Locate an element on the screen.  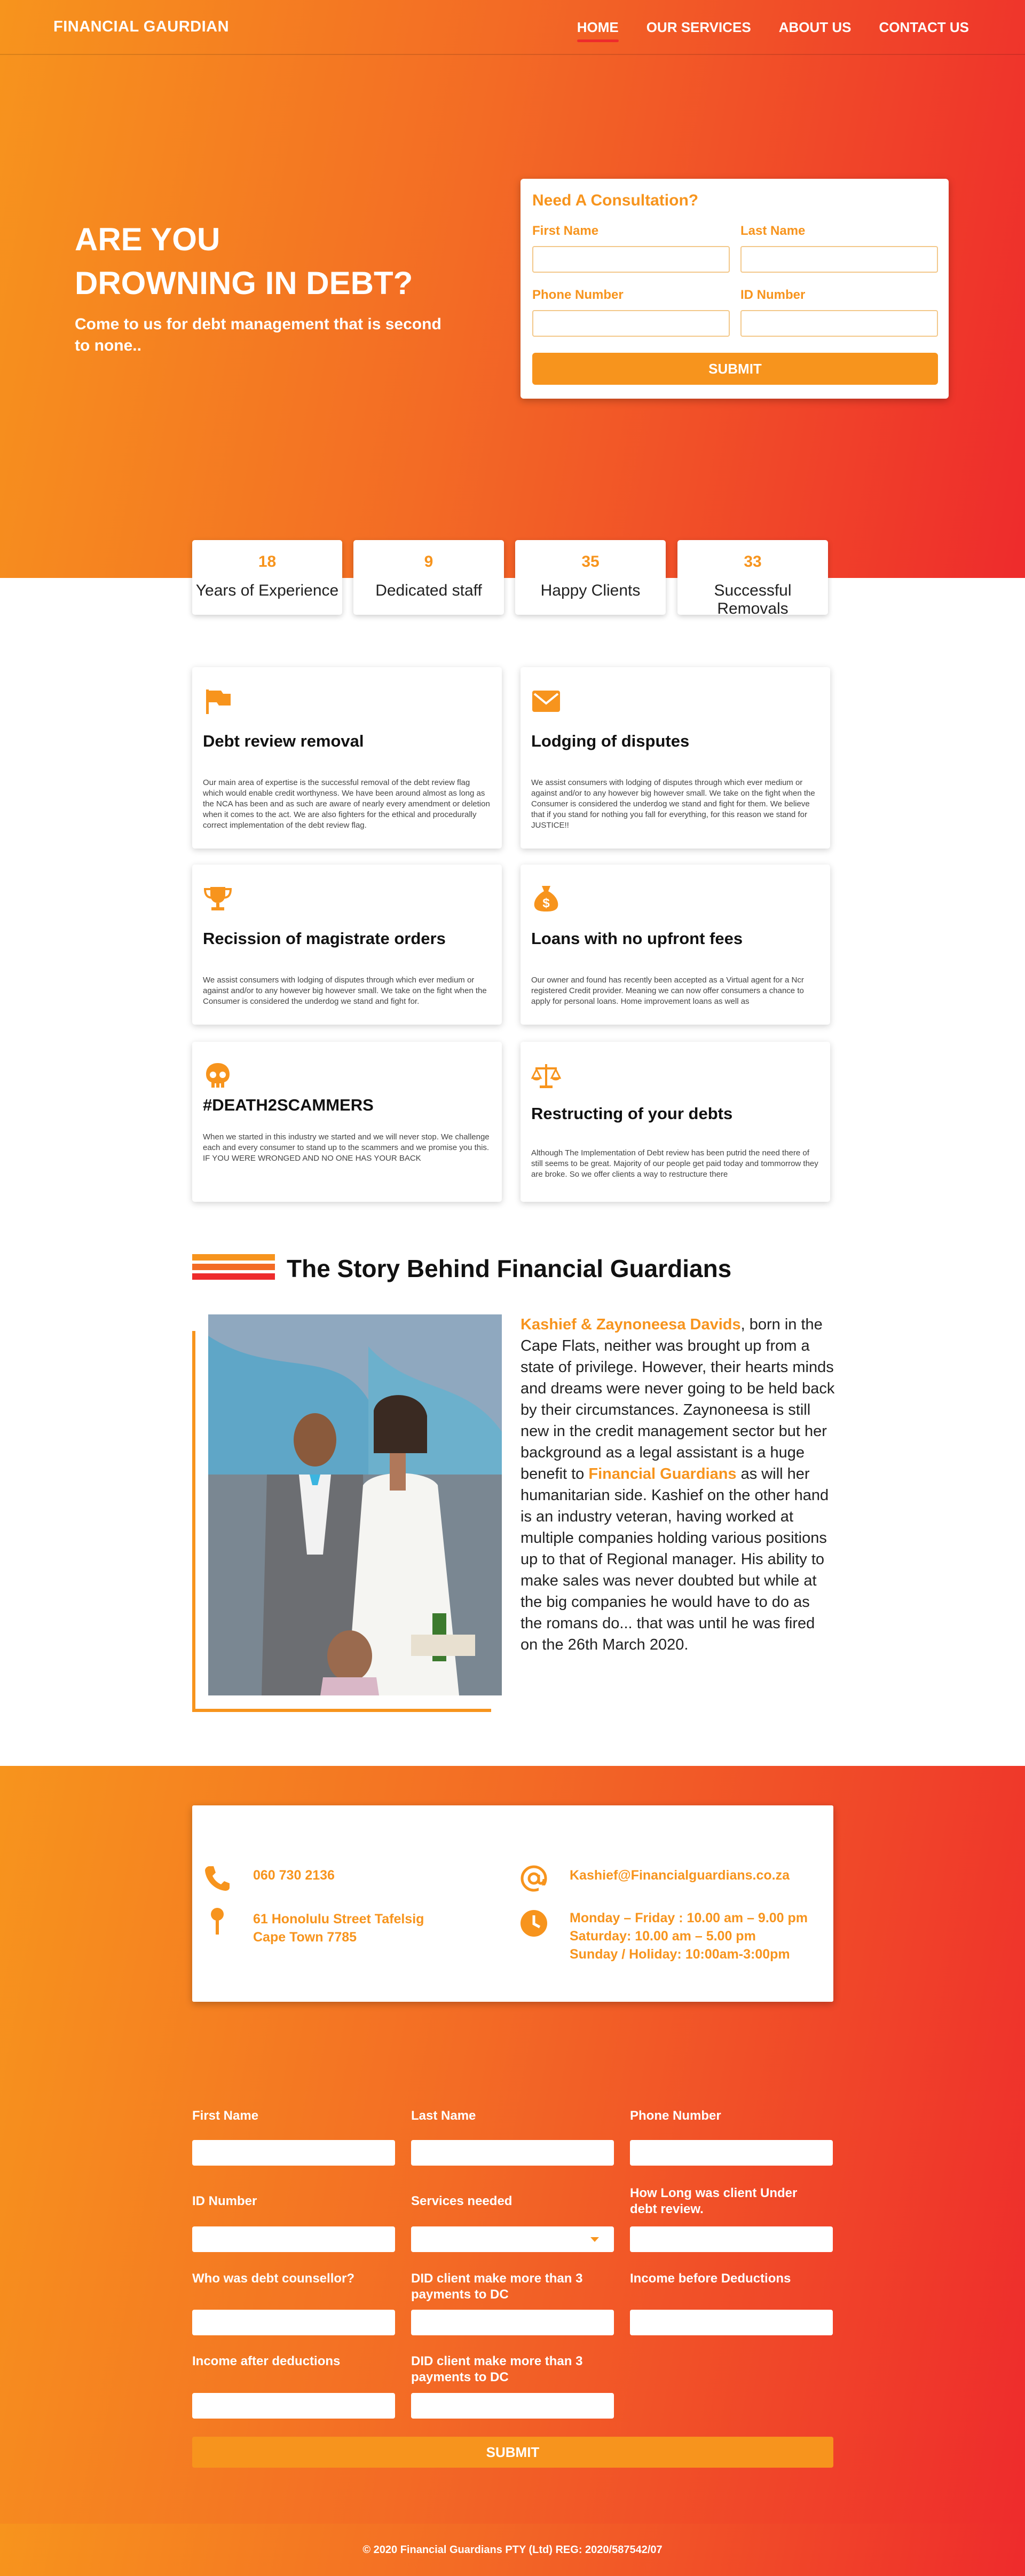
service-title: Loans with no upfront fees is located at coordinates (637, 938).